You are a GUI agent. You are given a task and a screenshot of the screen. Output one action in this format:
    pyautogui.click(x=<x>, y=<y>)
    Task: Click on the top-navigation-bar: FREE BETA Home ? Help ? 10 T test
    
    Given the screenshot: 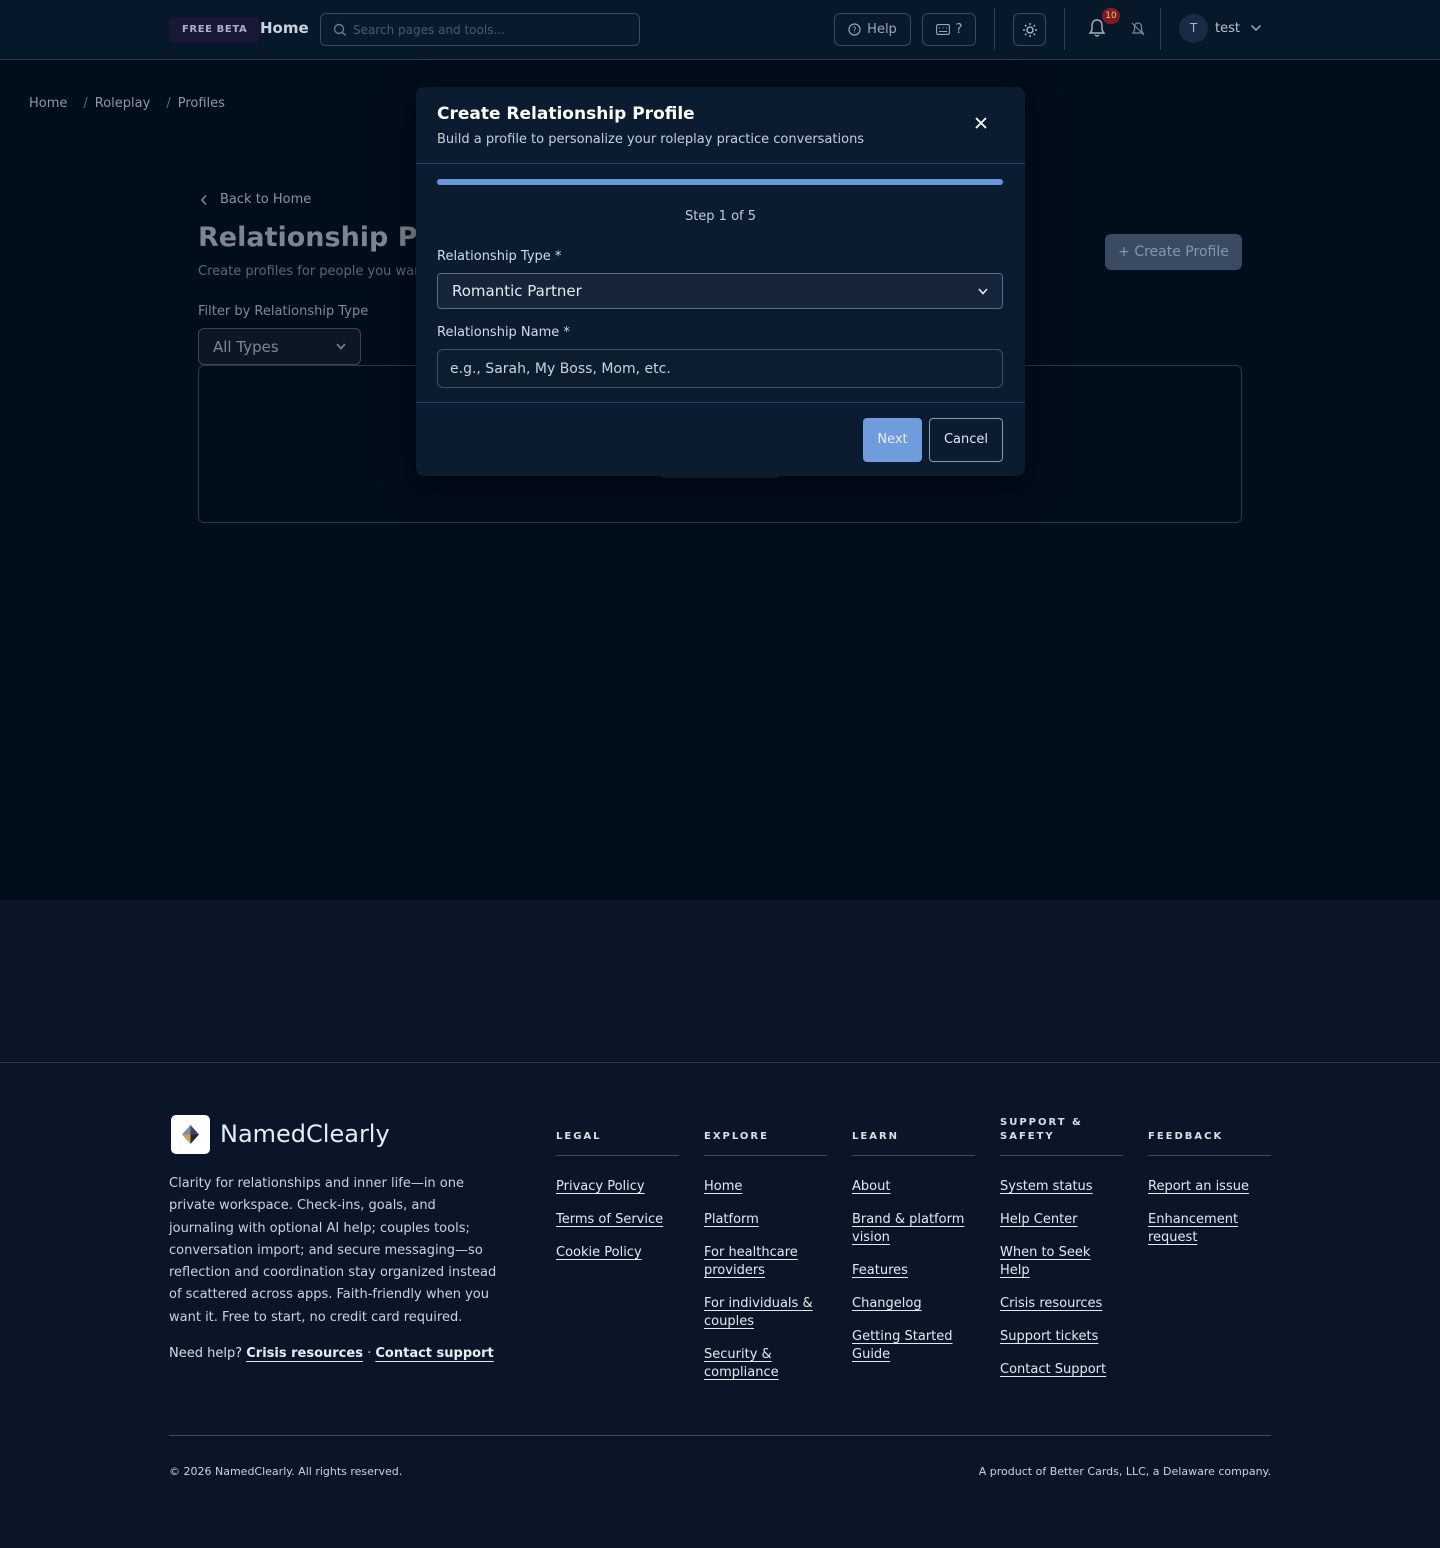 What is the action you would take?
    pyautogui.click(x=720, y=30)
    